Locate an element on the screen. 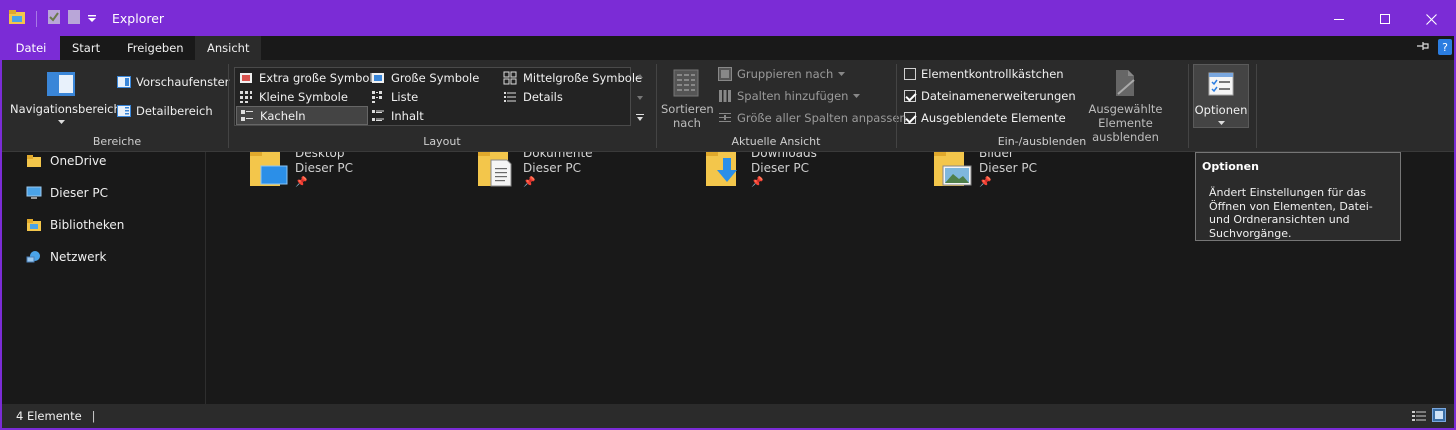 This screenshot has height=430, width=1456. navigation-pane-button: Navigationsbereich is located at coordinates (65, 96).